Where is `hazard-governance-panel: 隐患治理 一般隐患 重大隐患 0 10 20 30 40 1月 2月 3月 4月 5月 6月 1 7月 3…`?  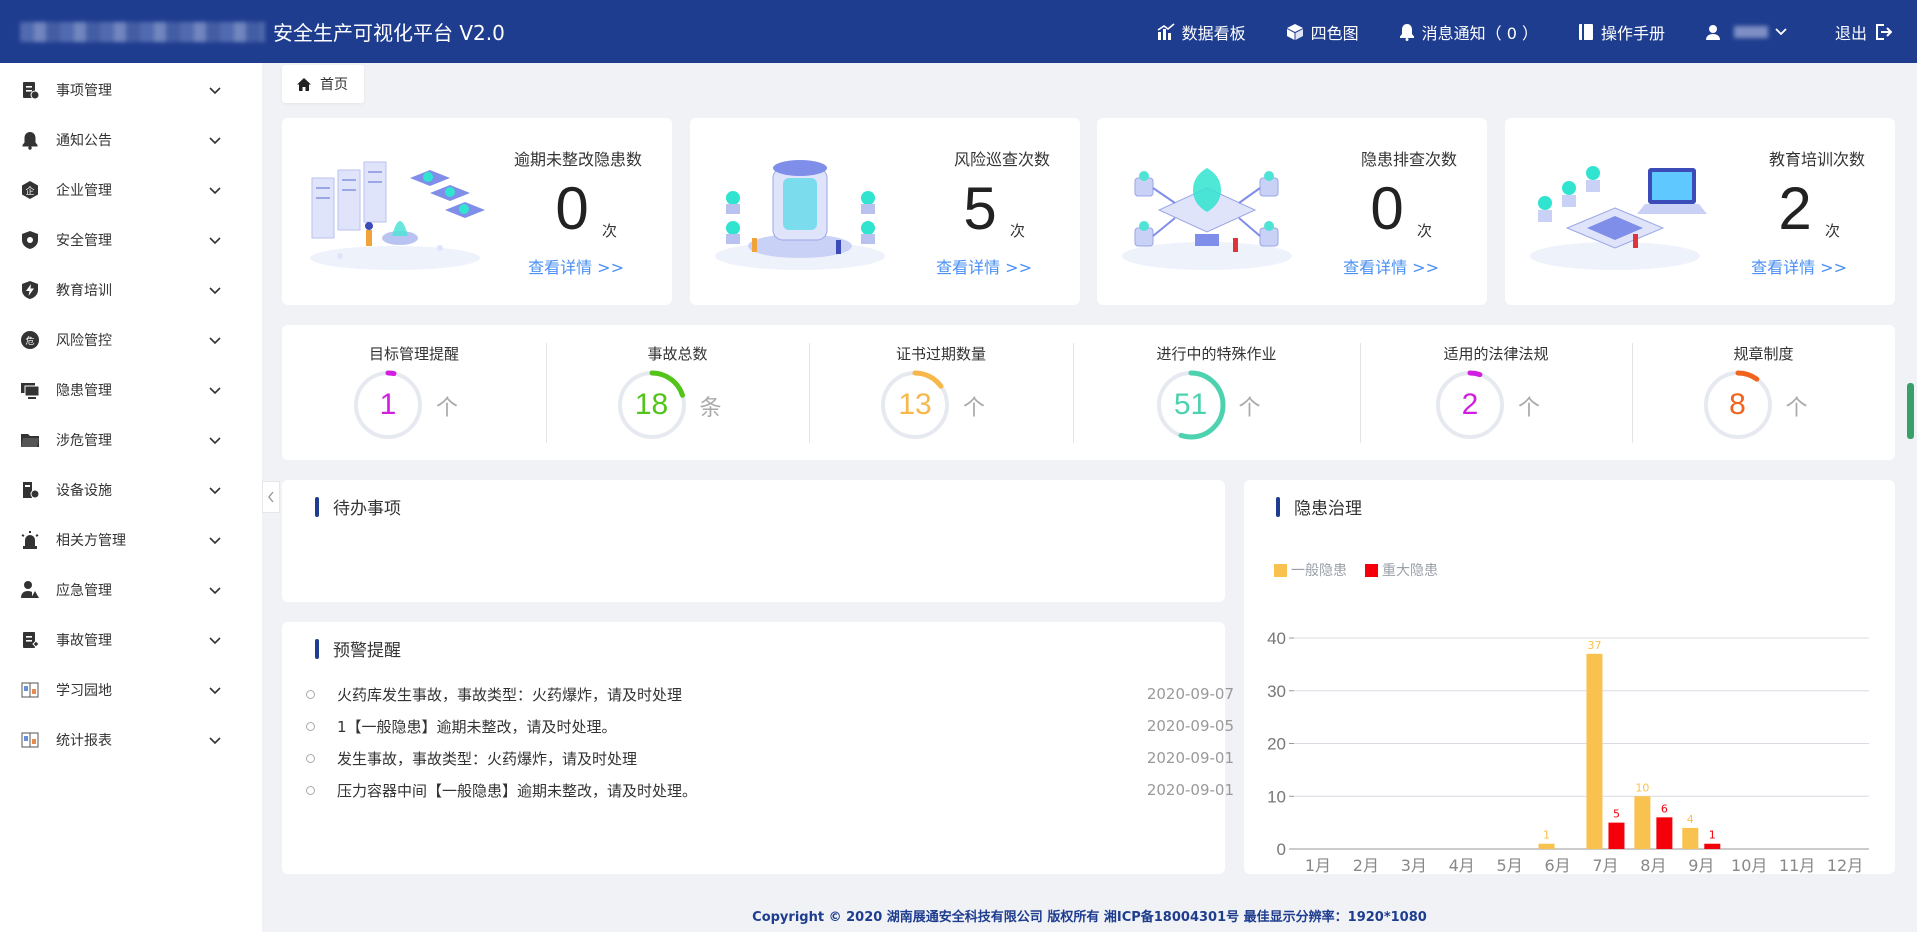
hazard-governance-panel: 隐患治理 一般隐患 重大隐患 0 10 20 30 40 1月 2月 3月 4月 5月 6月 1 7月 3… is located at coordinates (1569, 677).